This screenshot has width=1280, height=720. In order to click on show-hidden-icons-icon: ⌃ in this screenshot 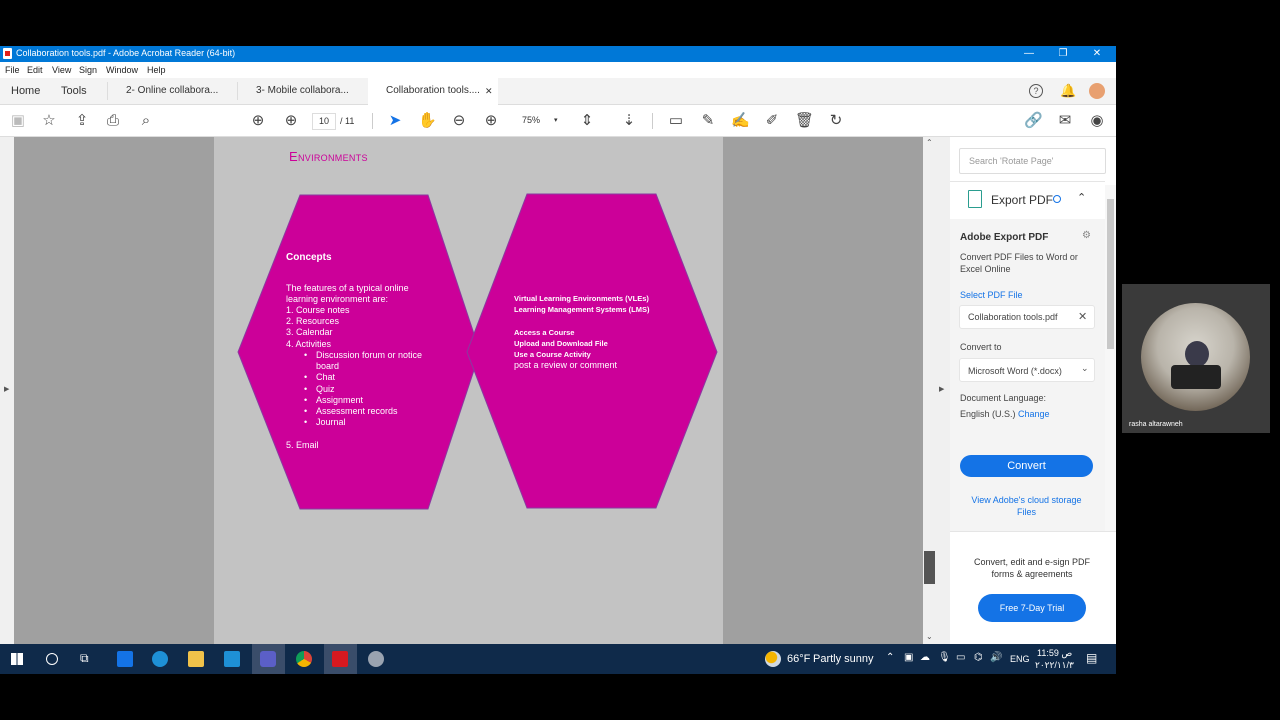, I will do `click(890, 657)`.